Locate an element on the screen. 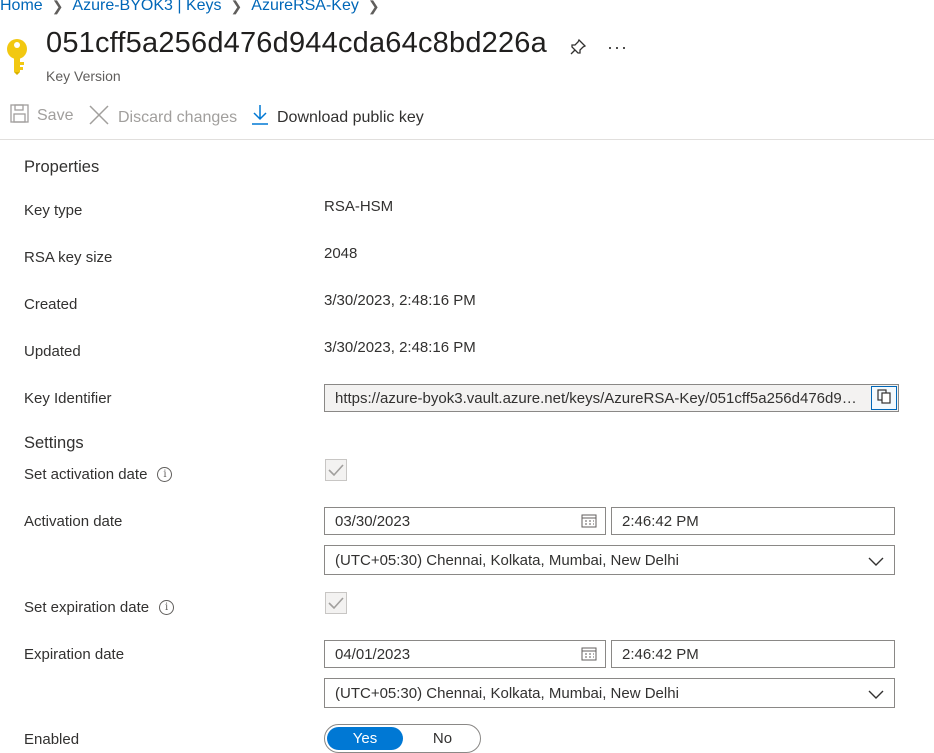  pin-icon is located at coordinates (578, 49).